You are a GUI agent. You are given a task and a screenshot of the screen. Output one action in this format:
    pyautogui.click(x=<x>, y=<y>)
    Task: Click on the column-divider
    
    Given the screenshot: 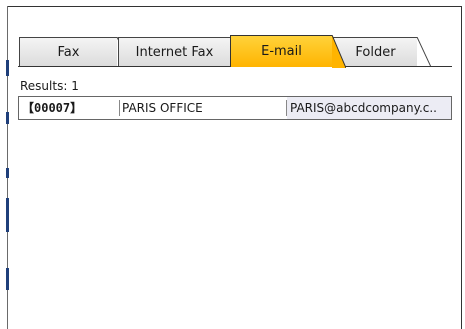 What is the action you would take?
    pyautogui.click(x=119, y=108)
    